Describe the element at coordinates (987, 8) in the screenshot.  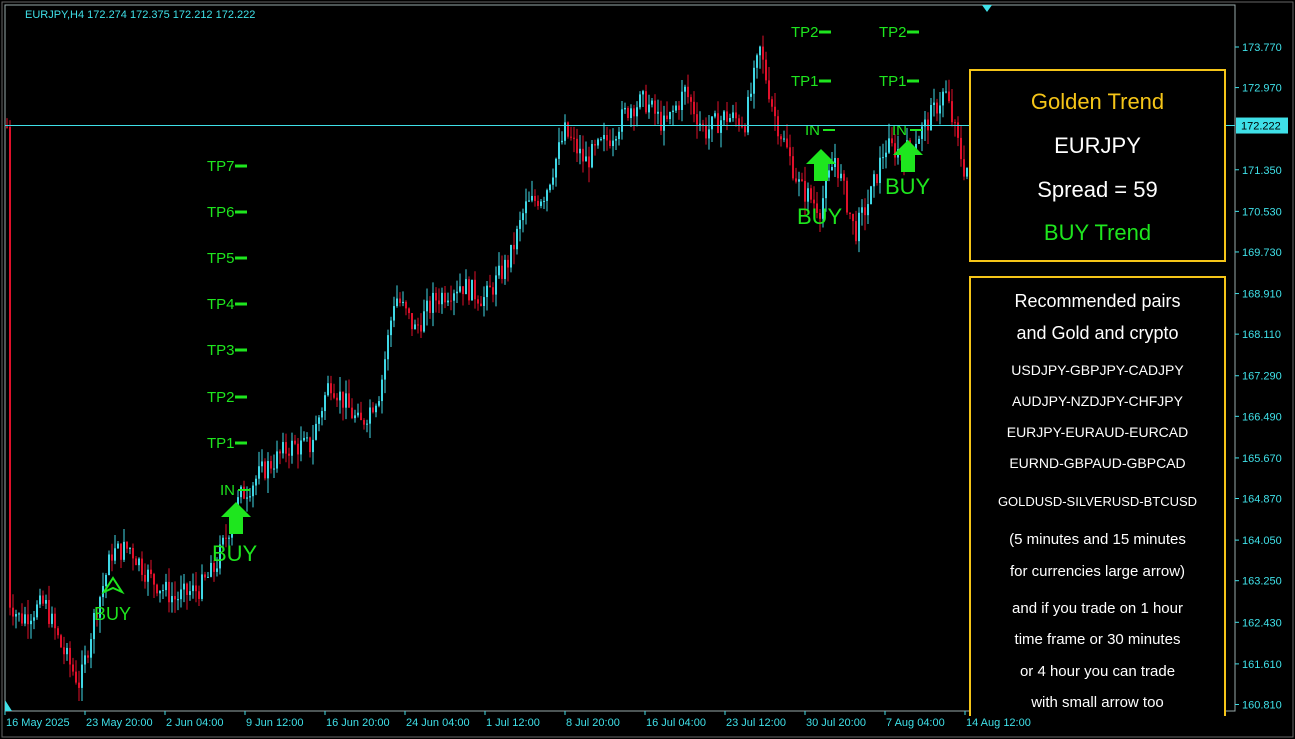
I see `chart-shift-marker` at that location.